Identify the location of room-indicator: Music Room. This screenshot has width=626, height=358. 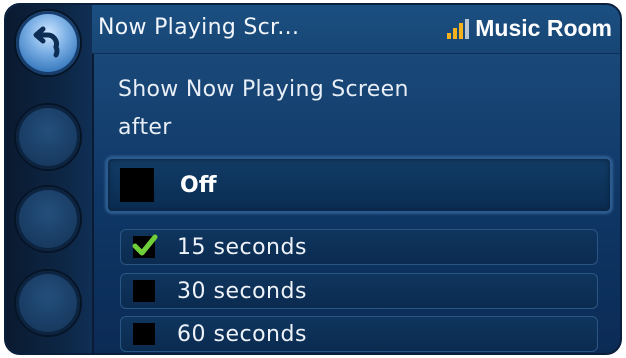
(529, 28).